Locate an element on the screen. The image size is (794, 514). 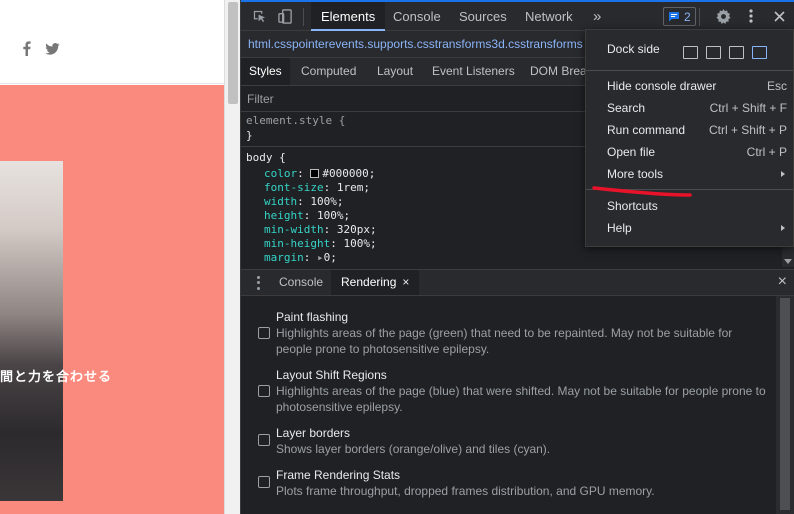
css-declaration: height: 100%; is located at coordinates (307, 216).